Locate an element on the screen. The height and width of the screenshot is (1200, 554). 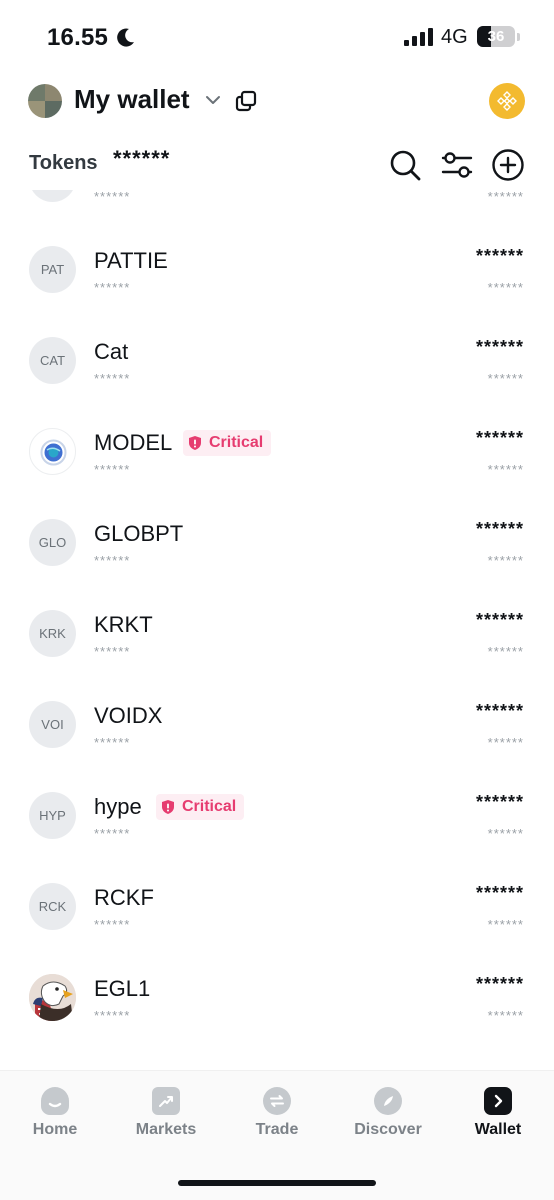
wallet-icon is located at coordinates (498, 1101).